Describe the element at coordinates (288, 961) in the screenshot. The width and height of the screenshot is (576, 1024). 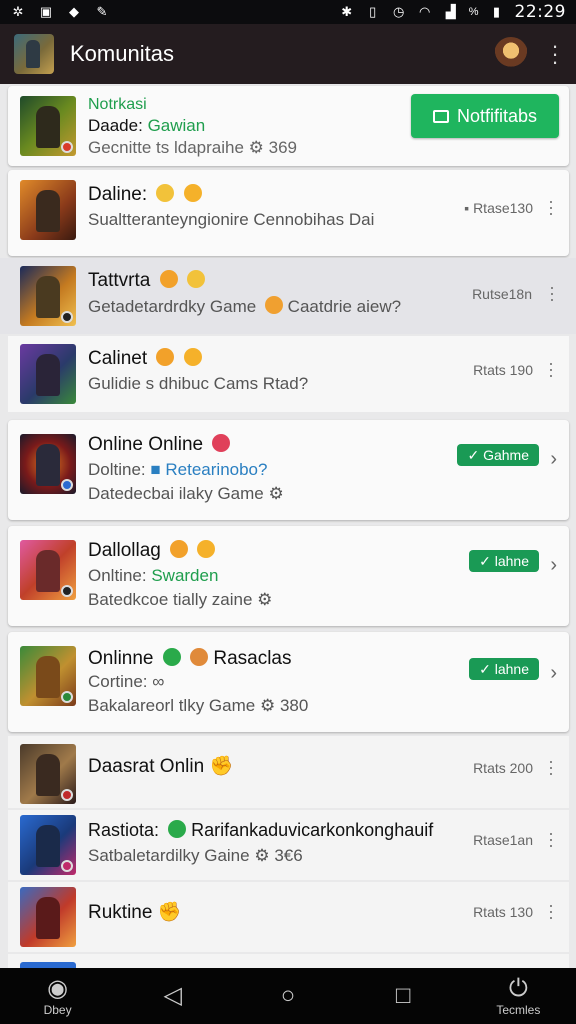
I see `list-item-partial` at that location.